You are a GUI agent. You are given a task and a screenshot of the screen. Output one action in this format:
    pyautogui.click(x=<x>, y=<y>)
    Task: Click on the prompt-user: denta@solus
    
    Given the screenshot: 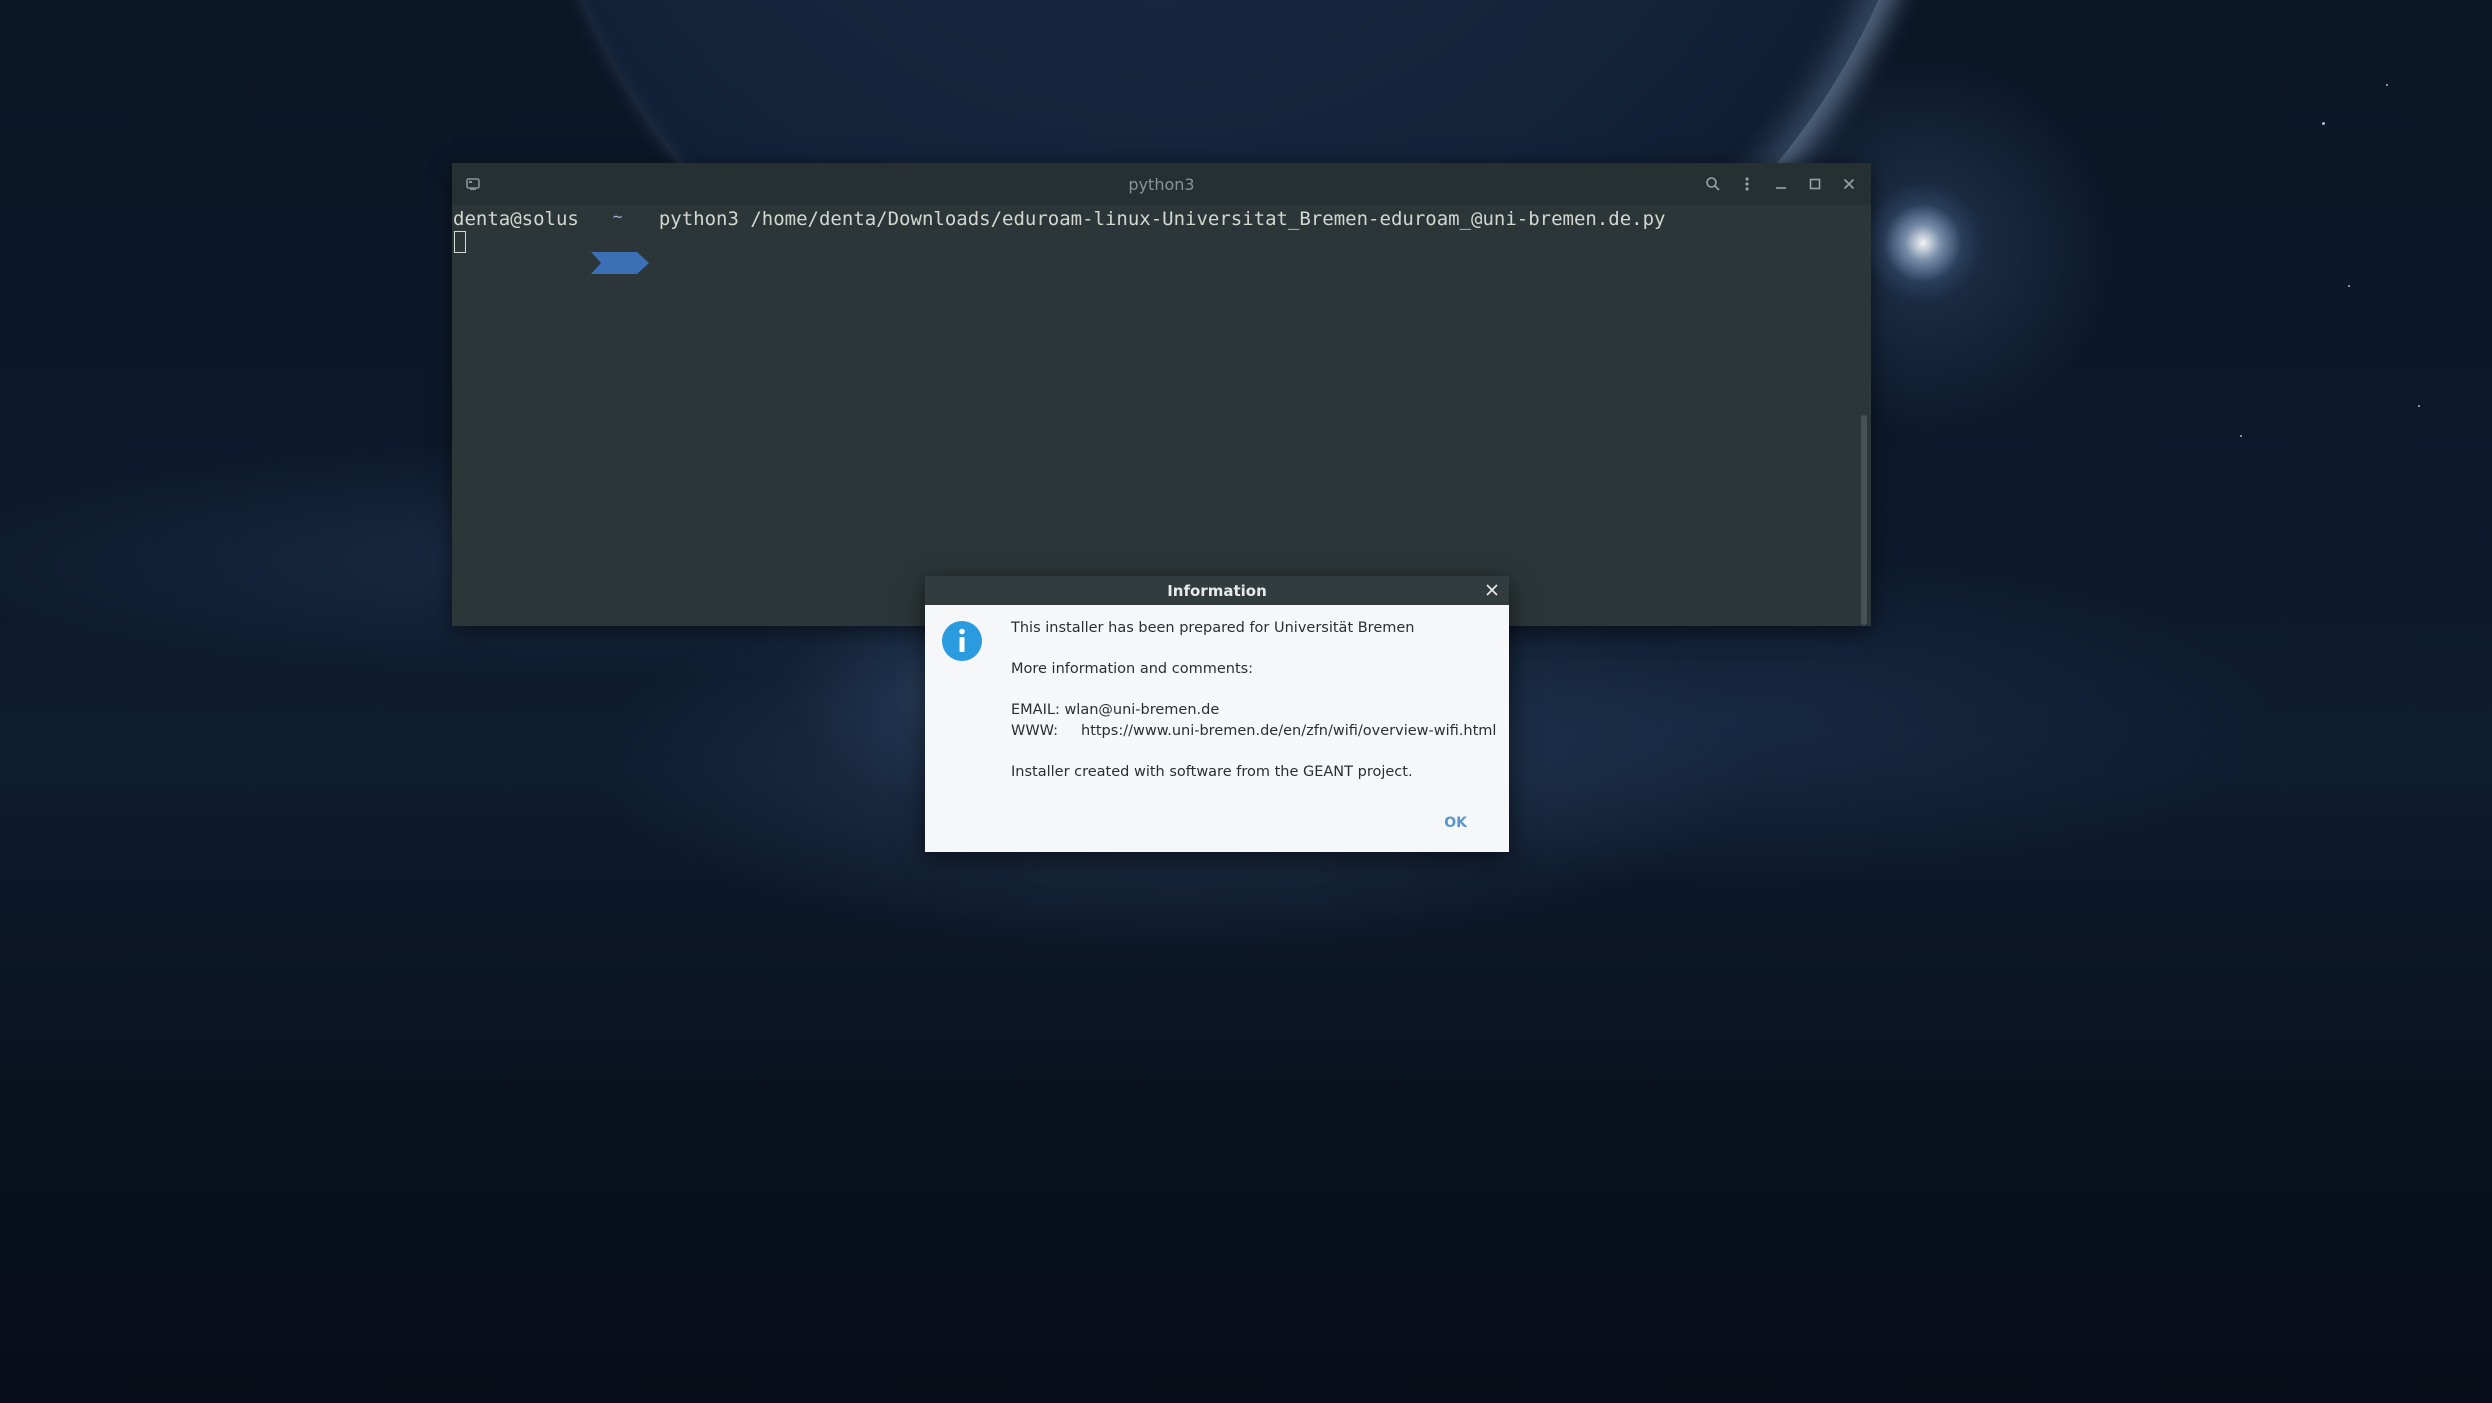 What is the action you would take?
    pyautogui.click(x=516, y=219)
    